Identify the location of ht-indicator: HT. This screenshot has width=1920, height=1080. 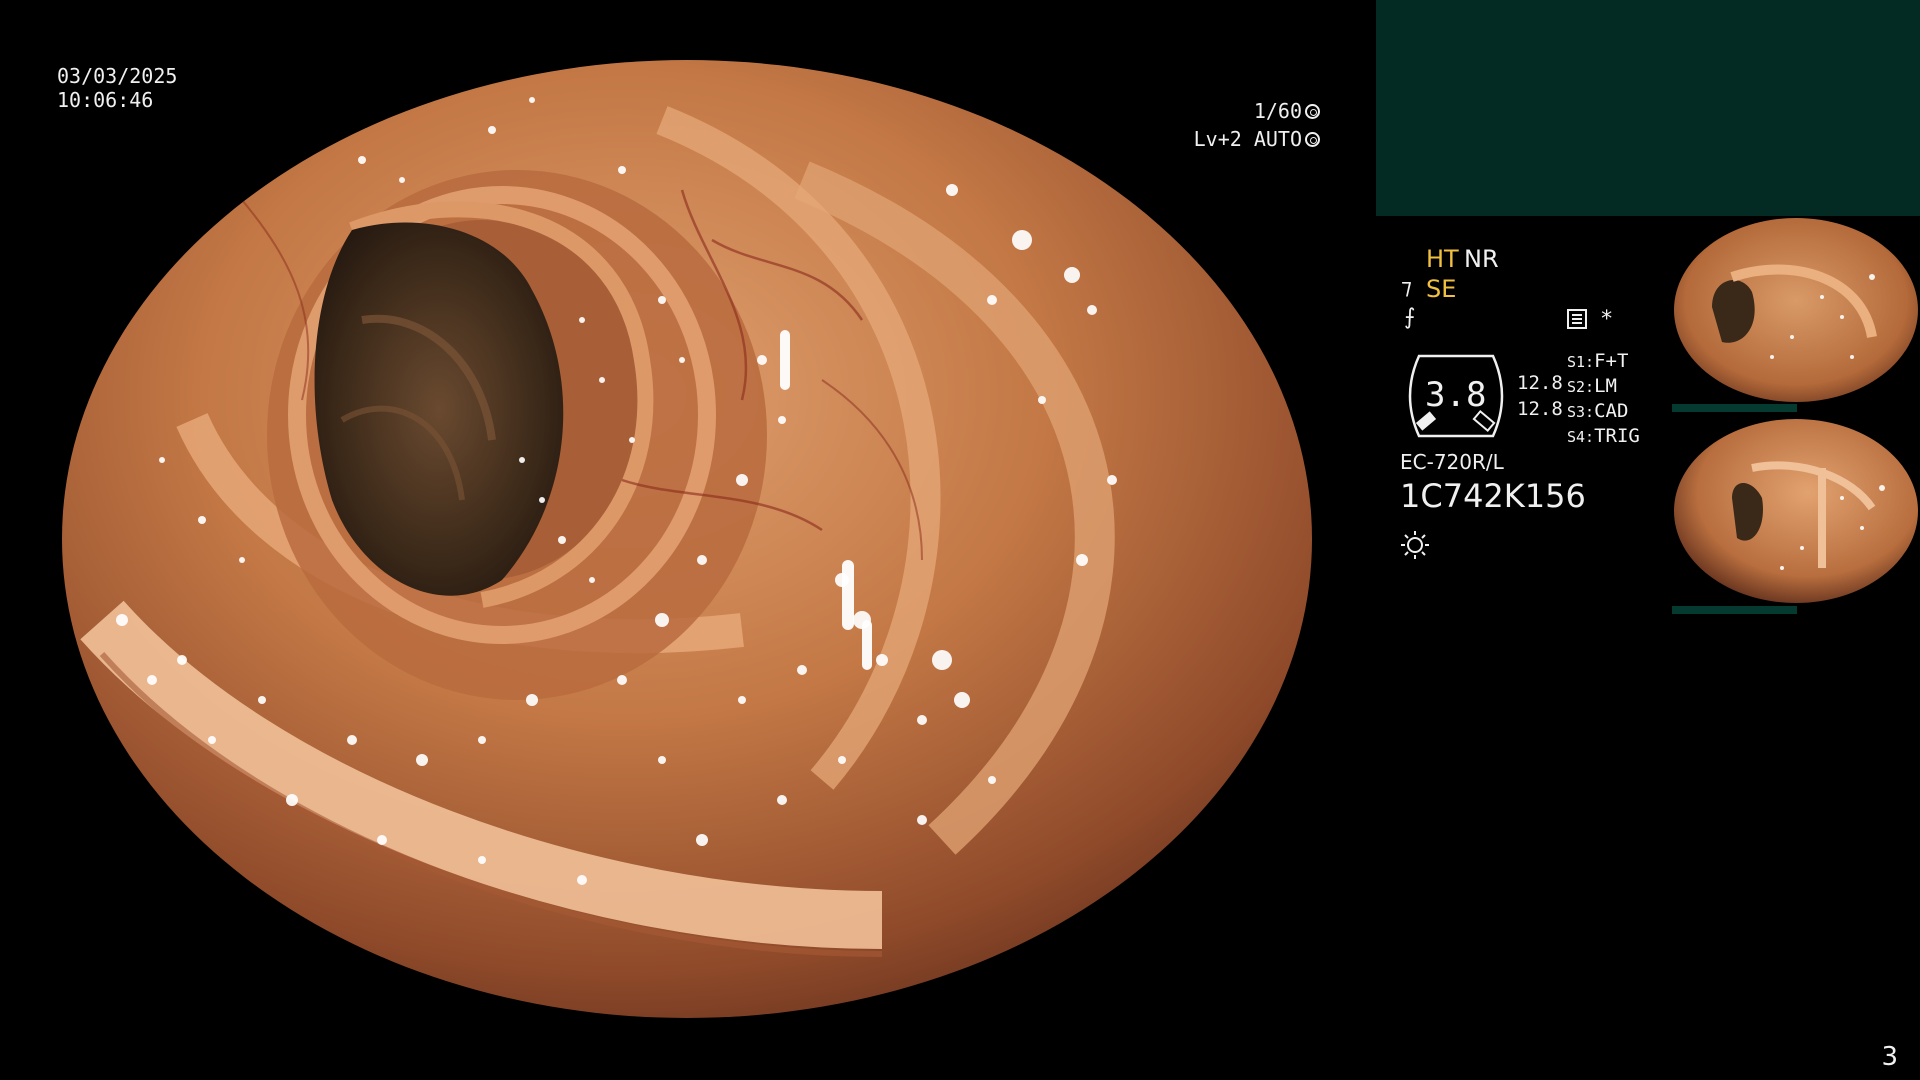
(1442, 259).